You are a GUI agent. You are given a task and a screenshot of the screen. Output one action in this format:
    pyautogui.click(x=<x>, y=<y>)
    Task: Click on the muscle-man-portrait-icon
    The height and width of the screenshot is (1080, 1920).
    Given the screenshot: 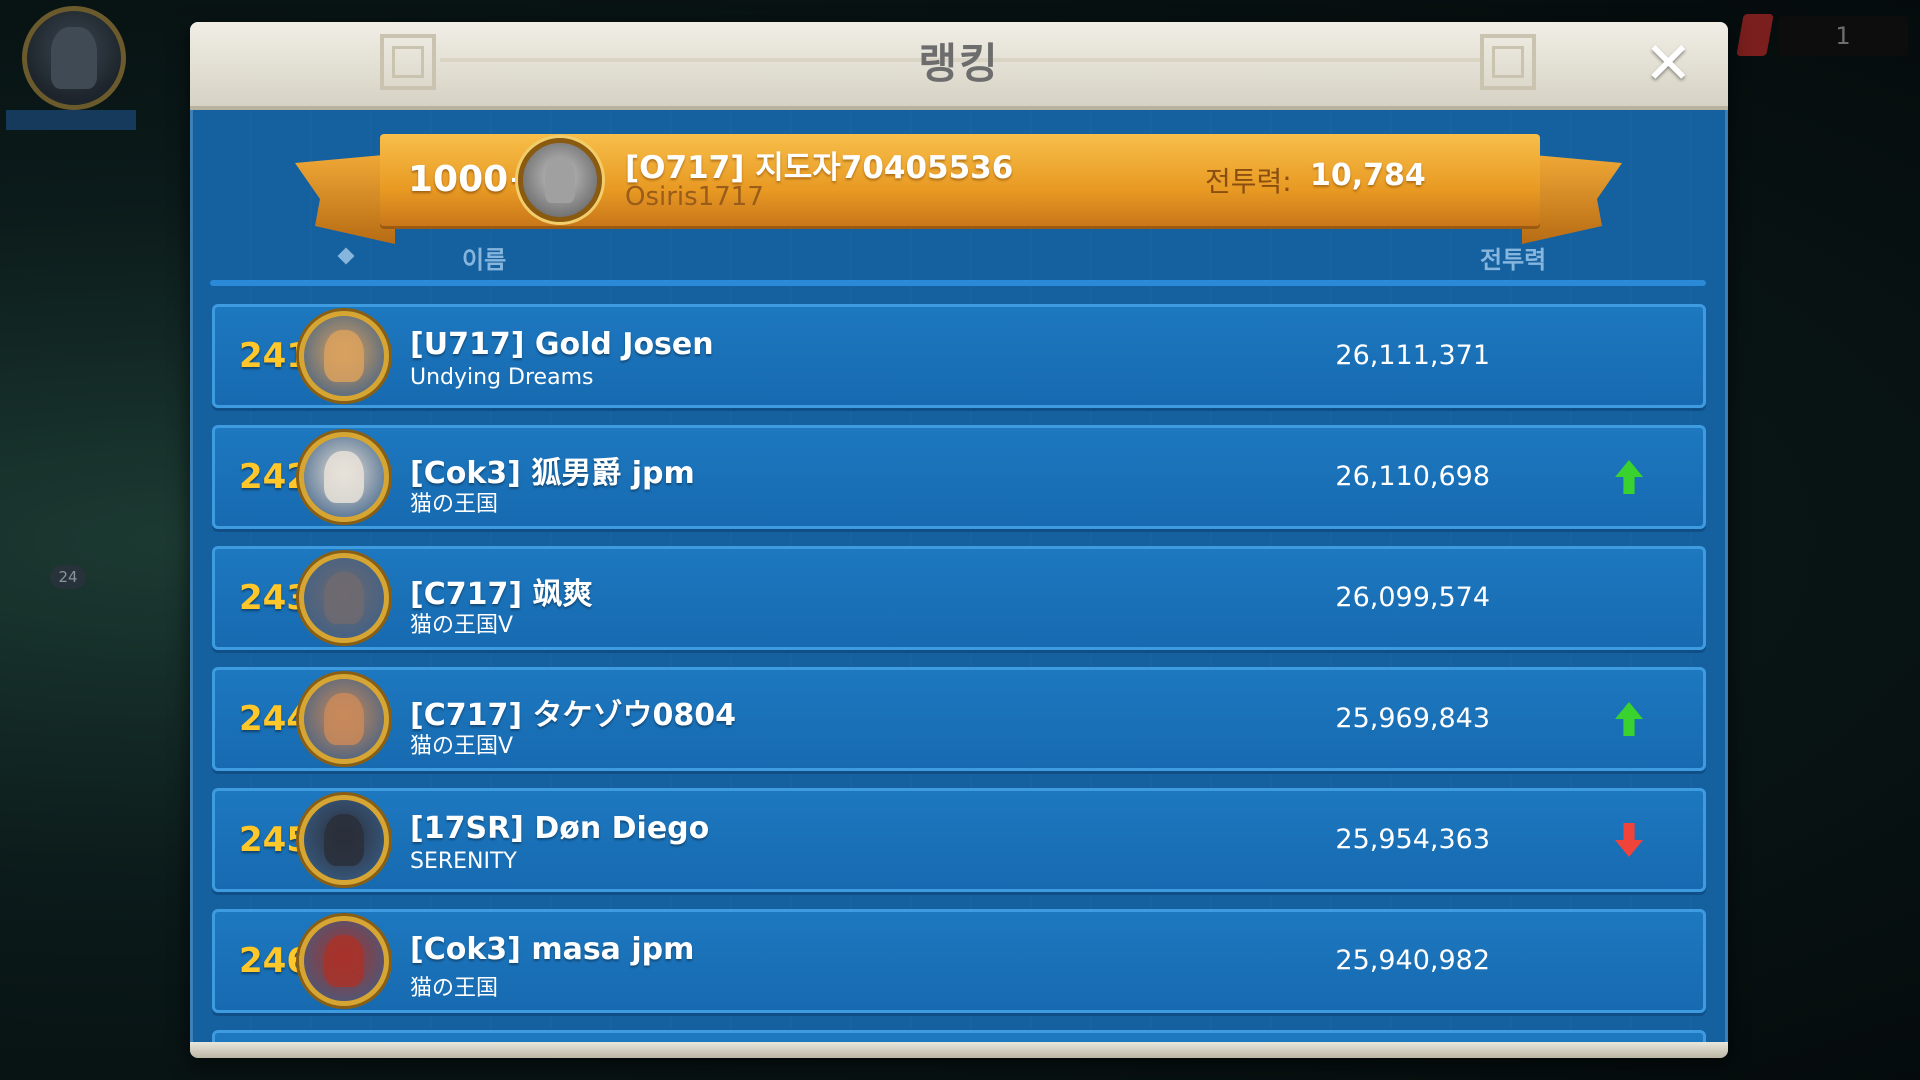 What is the action you would take?
    pyautogui.click(x=344, y=356)
    